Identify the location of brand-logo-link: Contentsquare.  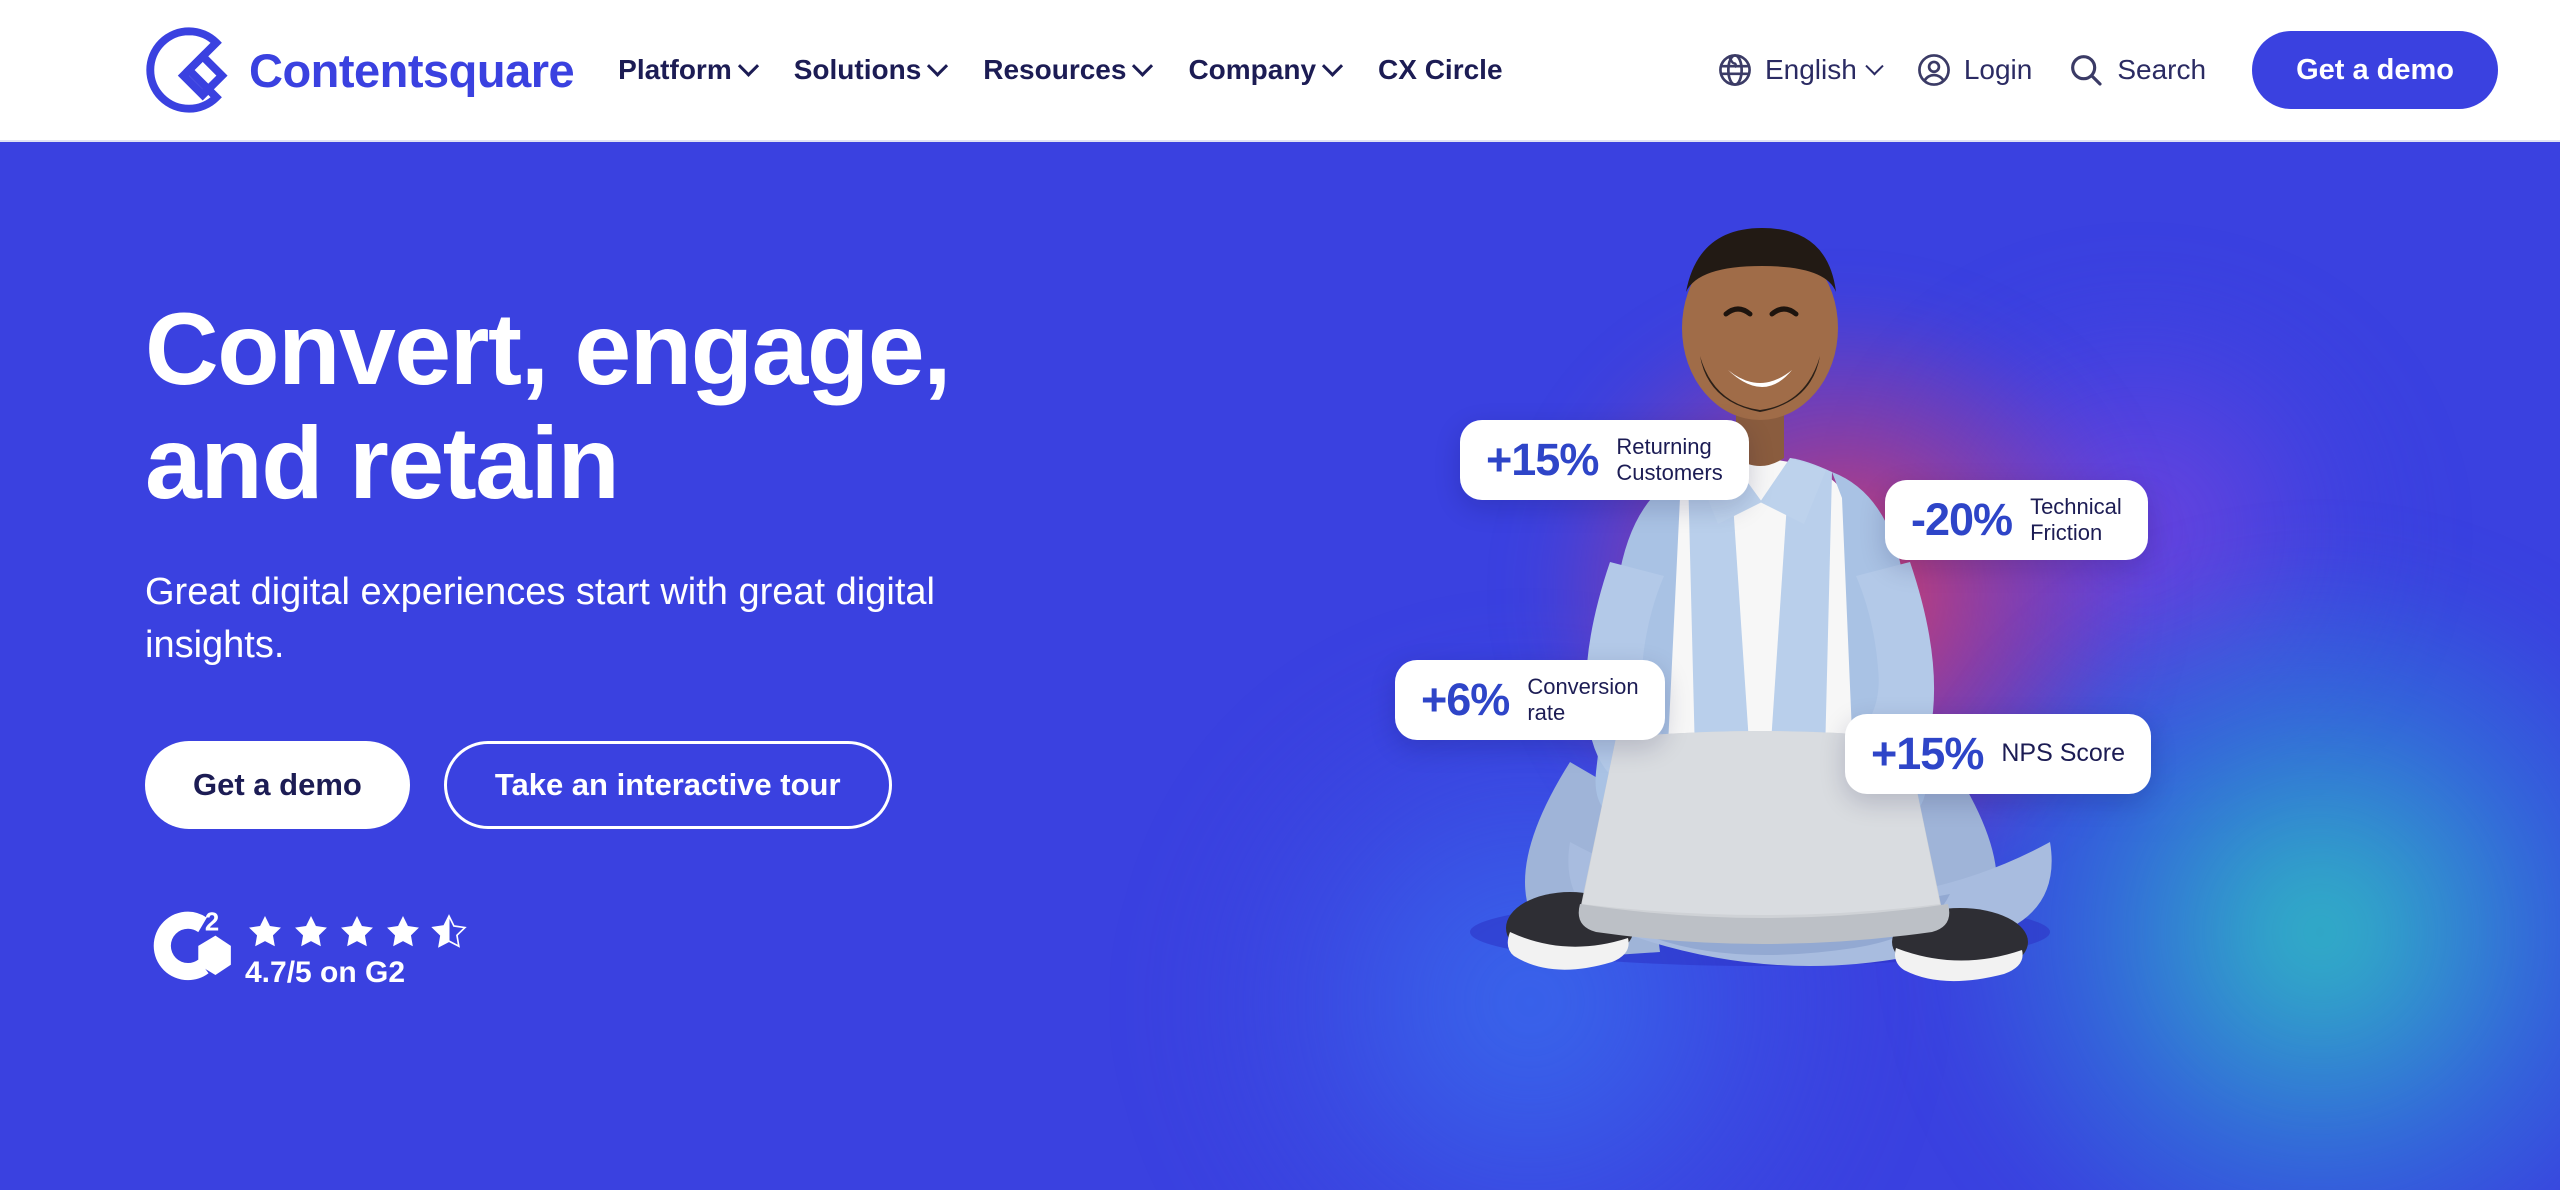
(360, 70).